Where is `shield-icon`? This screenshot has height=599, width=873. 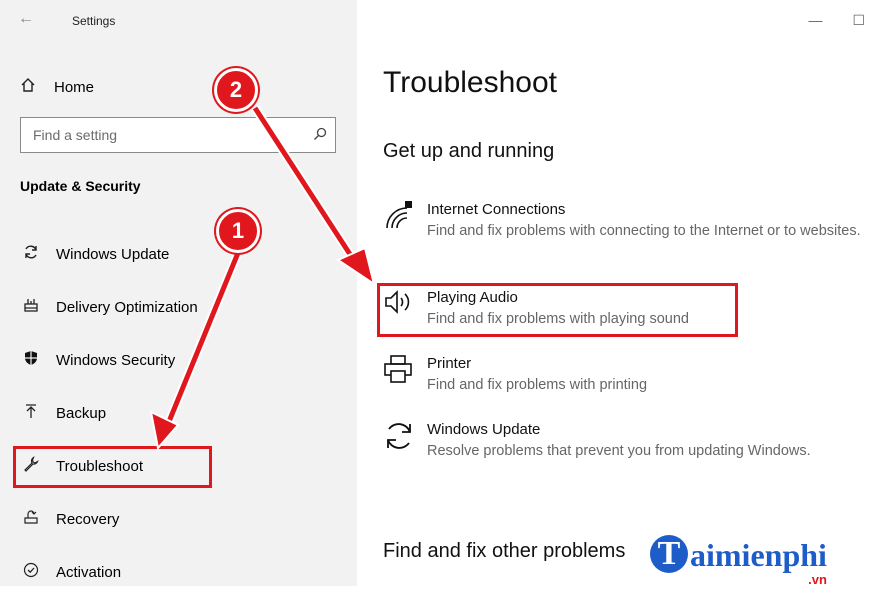
shield-icon is located at coordinates (31, 360).